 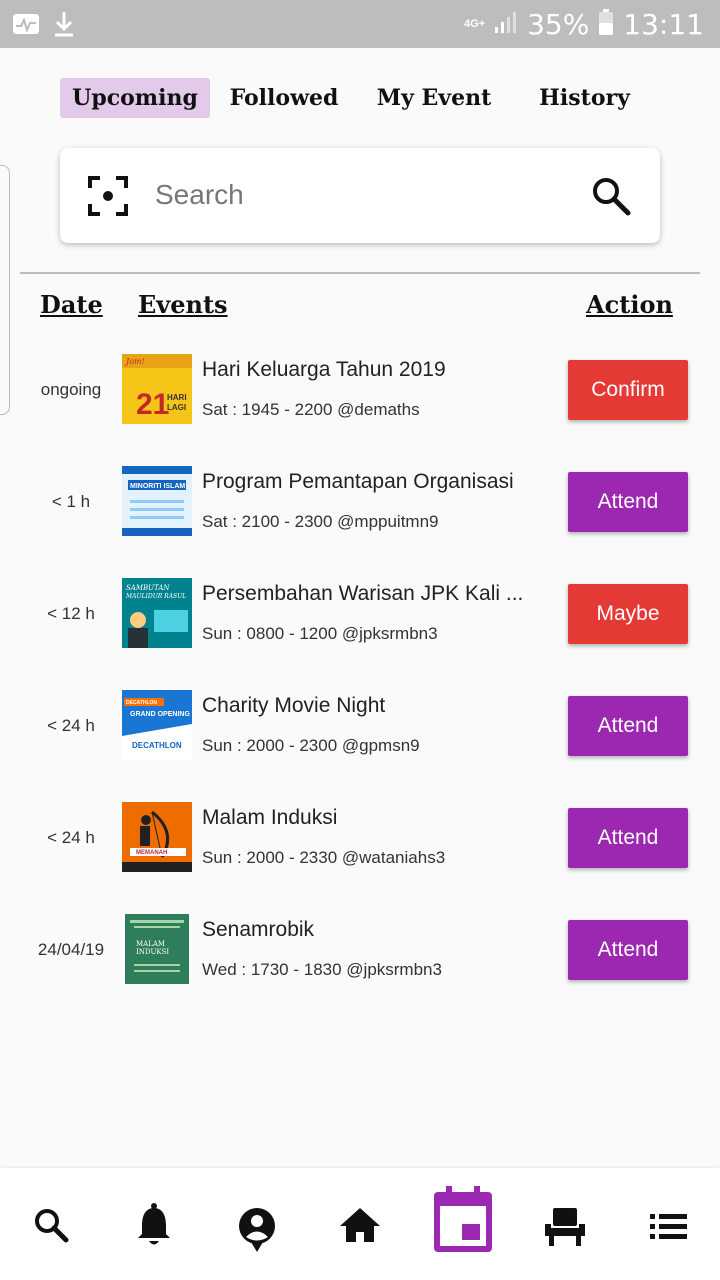 What do you see at coordinates (311, 745) in the screenshot?
I see `event-detail: Sun : 2000 - 2300 @gpmsn9` at bounding box center [311, 745].